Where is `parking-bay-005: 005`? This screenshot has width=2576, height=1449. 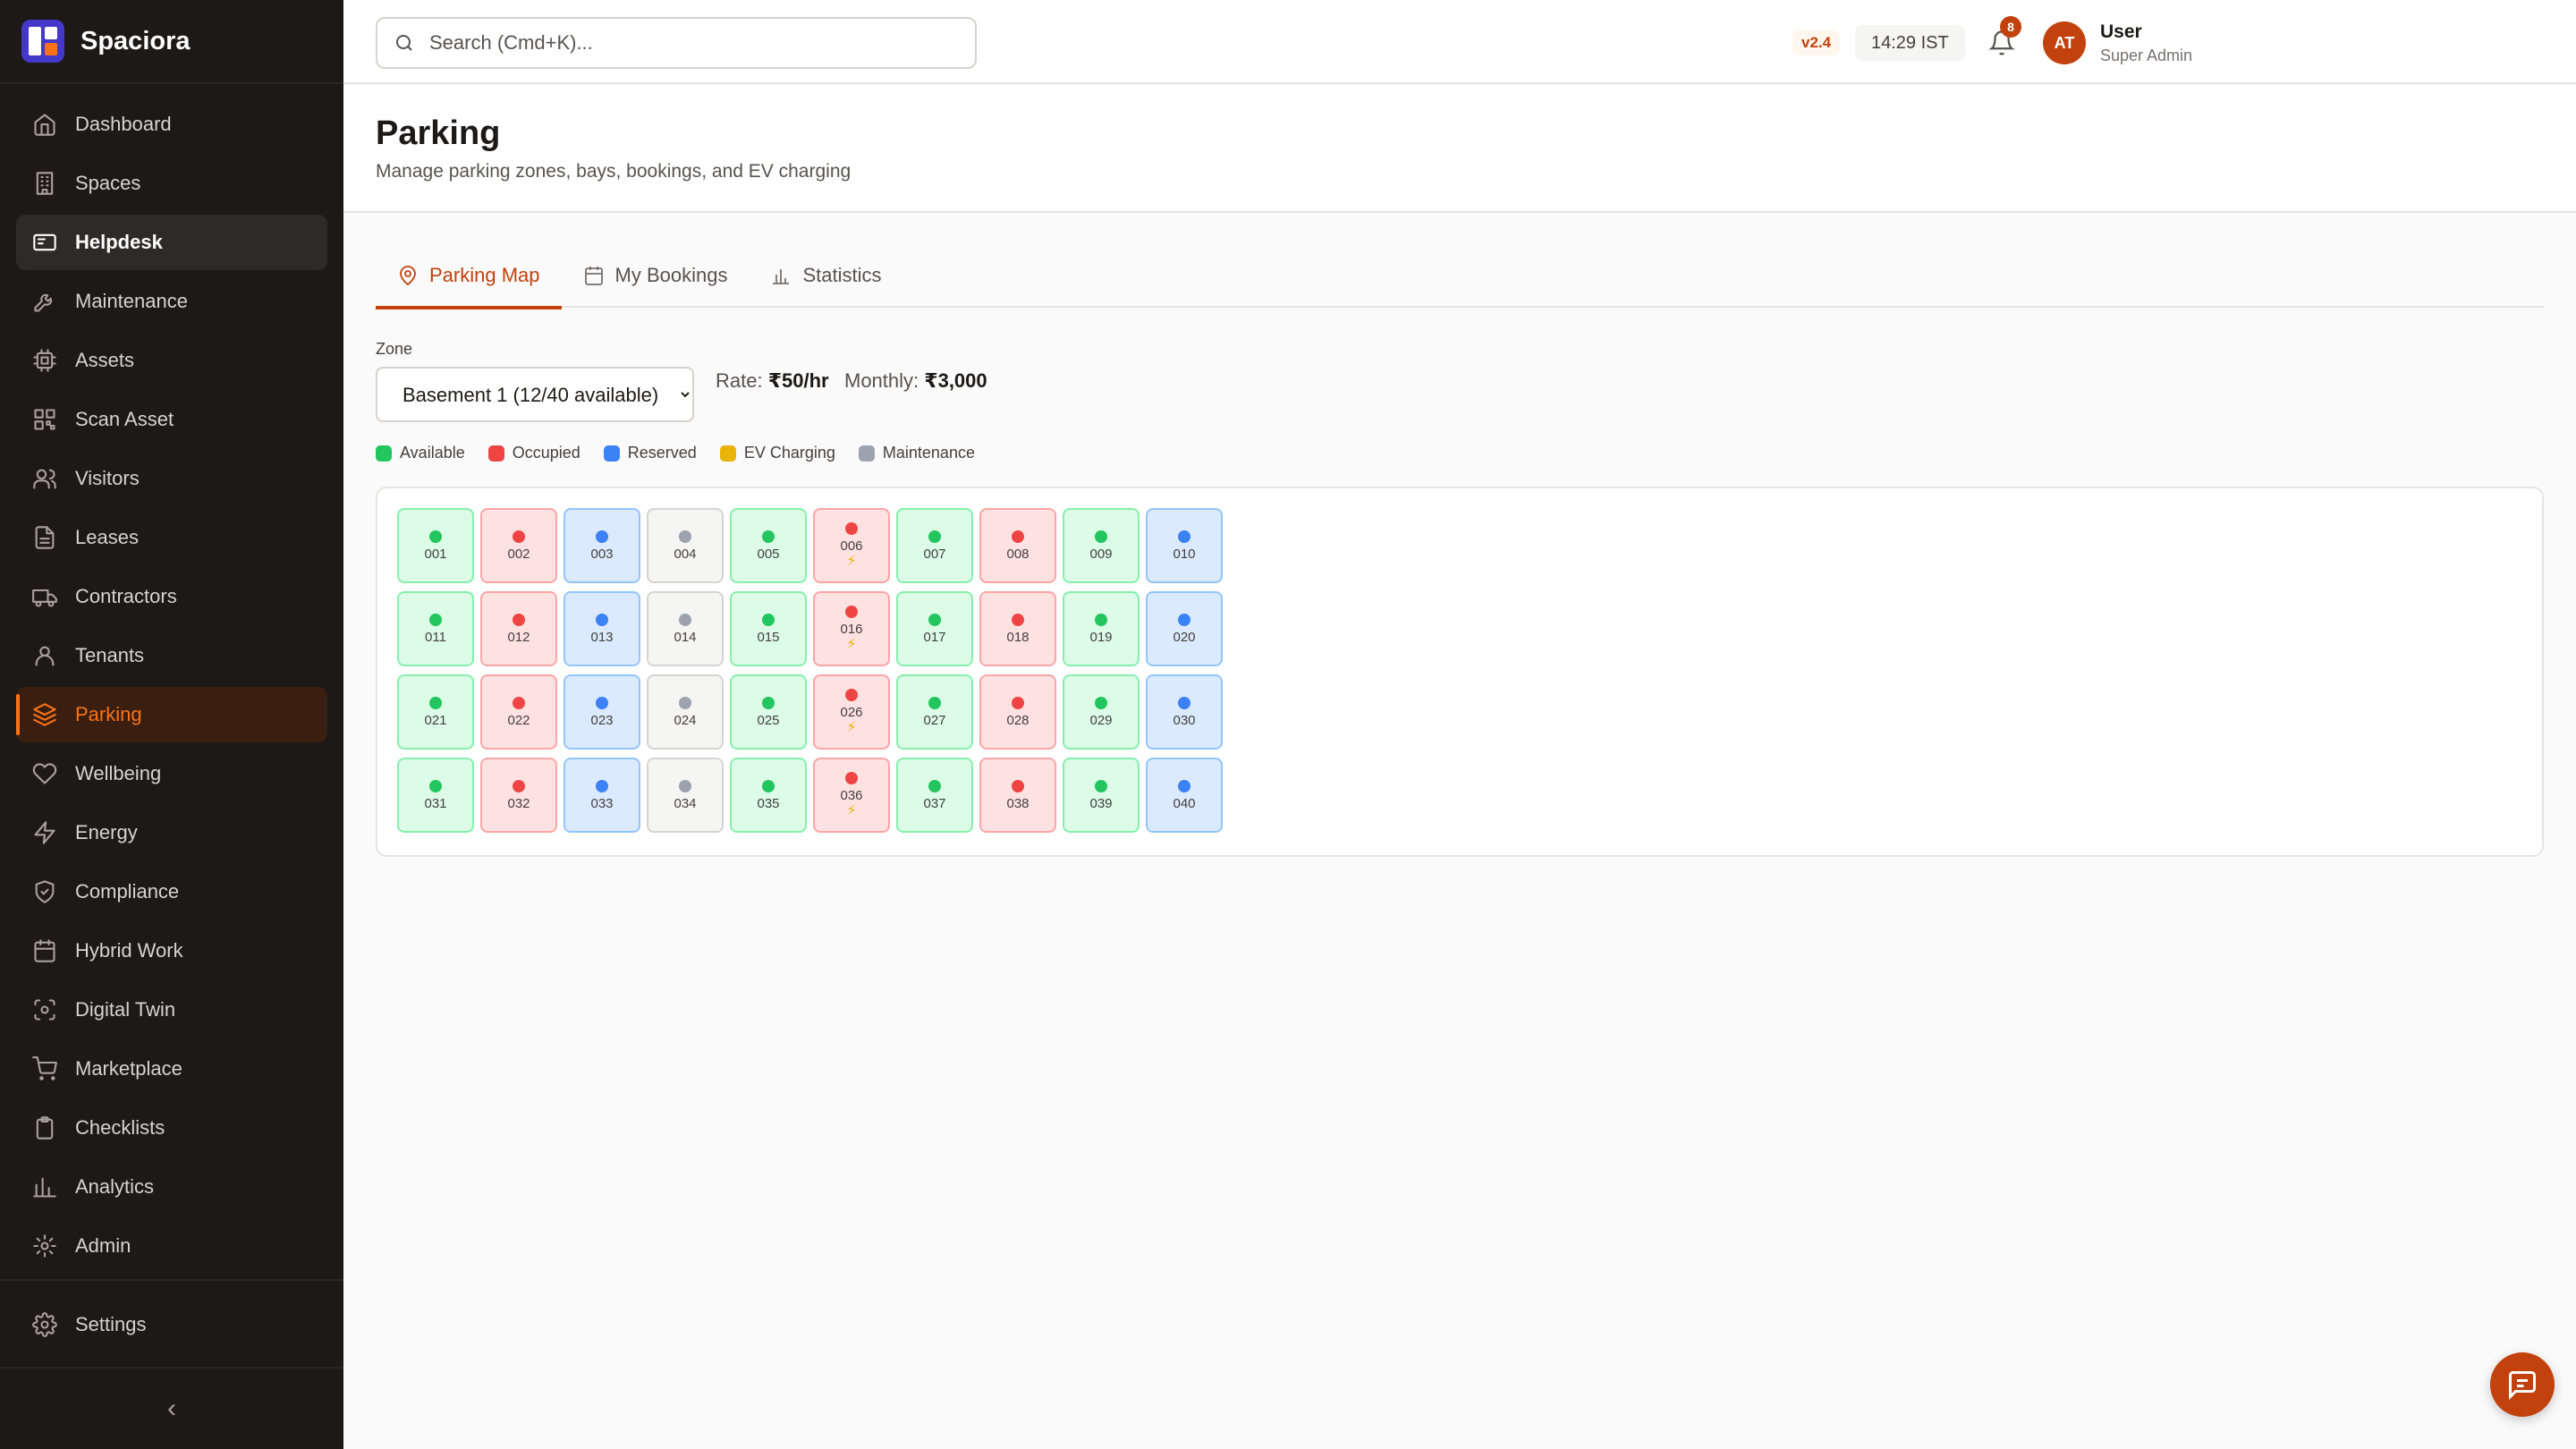
parking-bay-005: 005 is located at coordinates (768, 545).